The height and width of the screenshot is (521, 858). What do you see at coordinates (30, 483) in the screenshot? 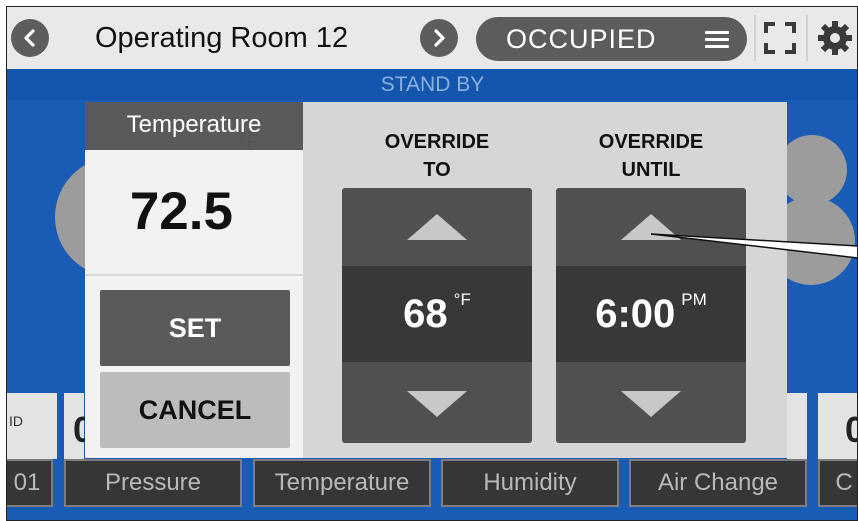
I see `tile-partial: 01` at bounding box center [30, 483].